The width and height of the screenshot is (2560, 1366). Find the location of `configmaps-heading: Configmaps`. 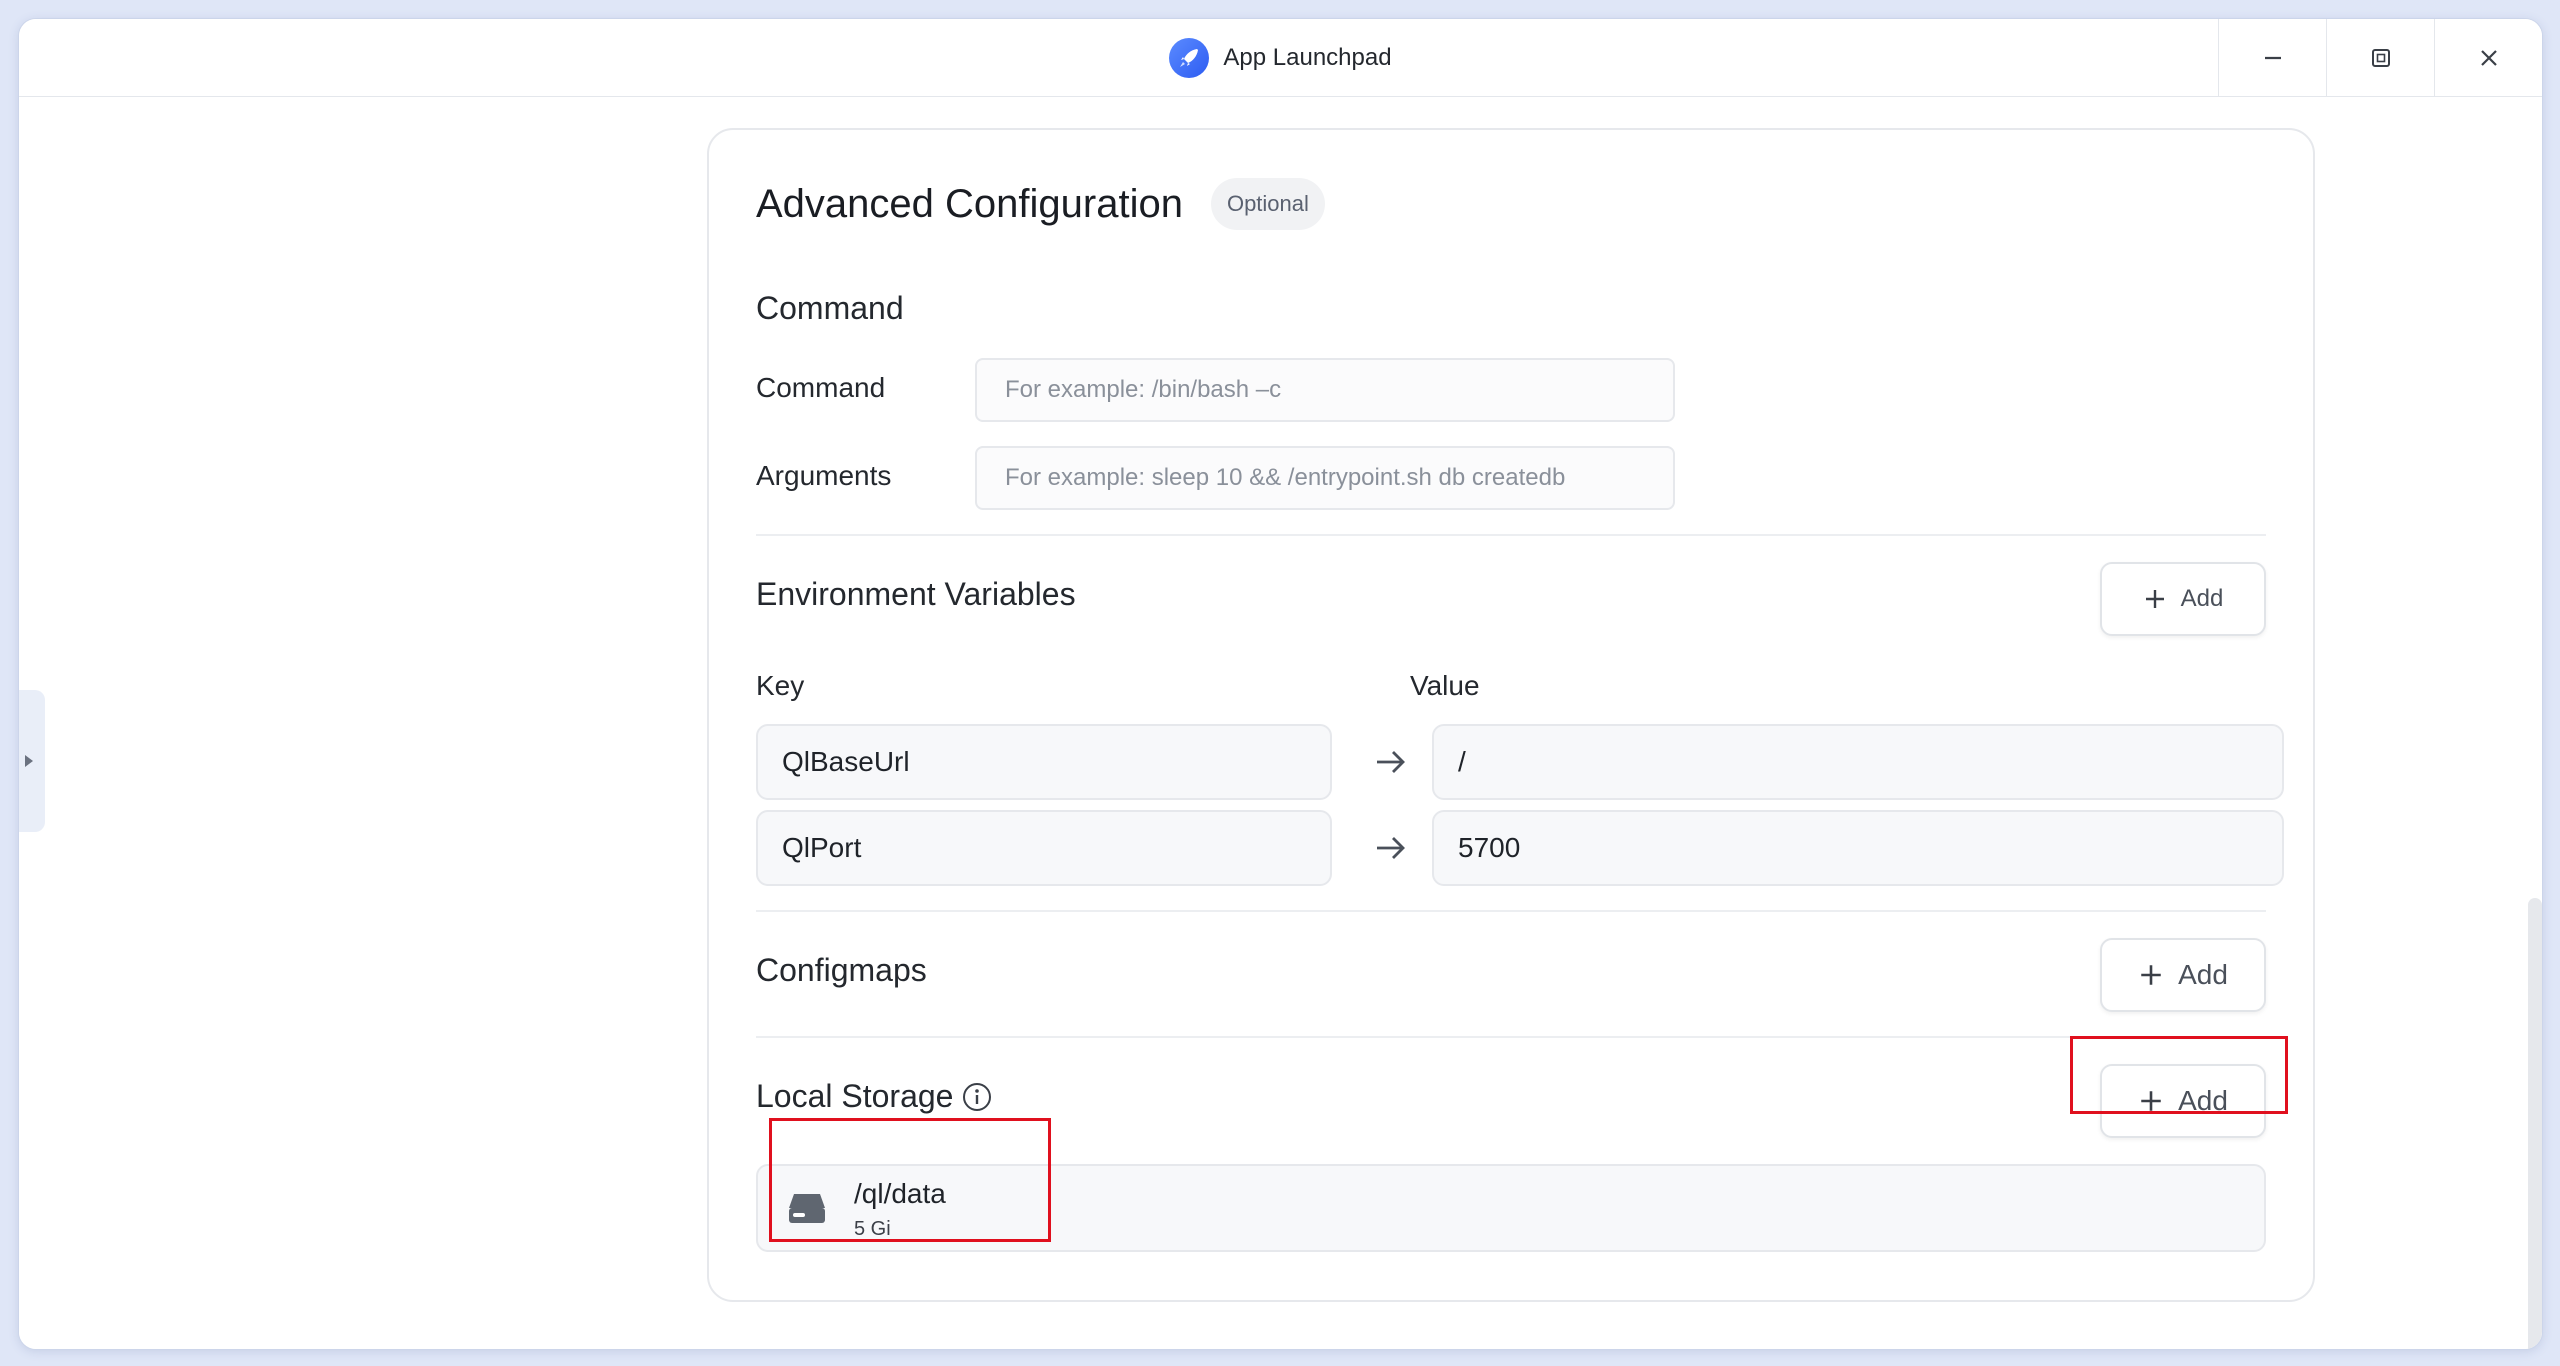

configmaps-heading: Configmaps is located at coordinates (841, 970).